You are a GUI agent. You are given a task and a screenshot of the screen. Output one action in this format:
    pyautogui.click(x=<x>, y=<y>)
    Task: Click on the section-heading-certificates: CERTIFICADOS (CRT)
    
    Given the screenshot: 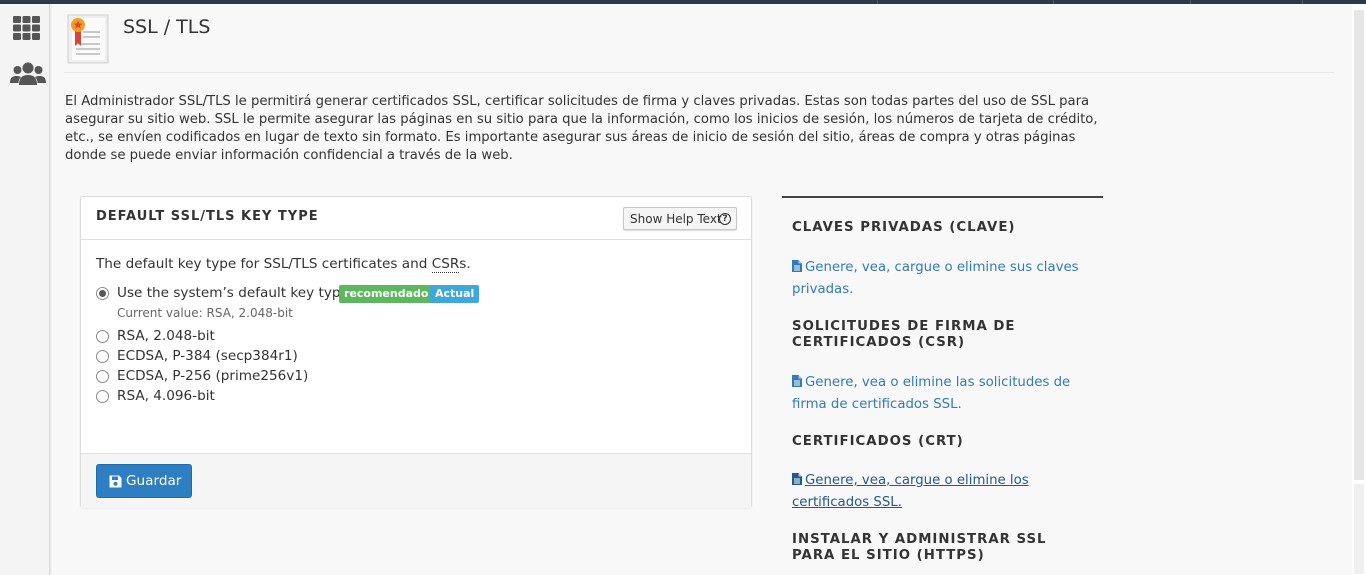 What is the action you would take?
    pyautogui.click(x=878, y=441)
    